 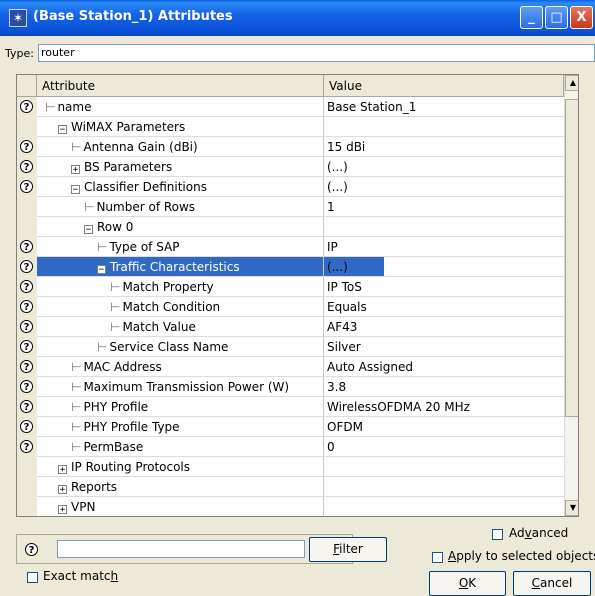 I want to click on attribute-cell: + BS Parameters, so click(x=197, y=167).